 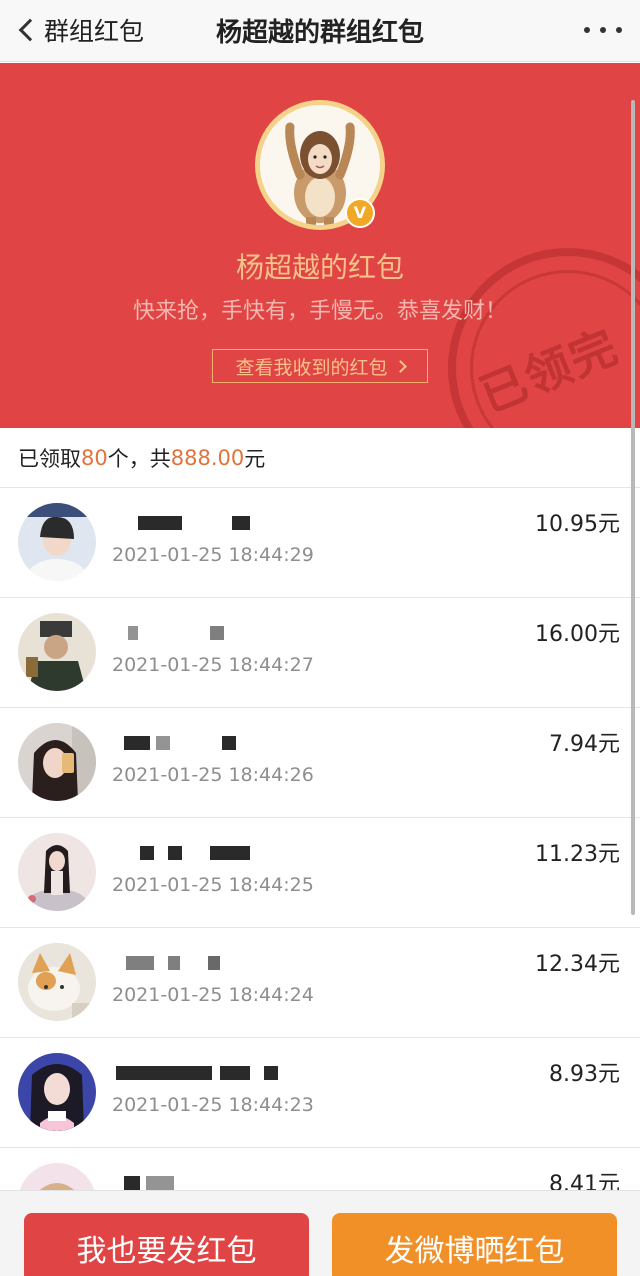 What do you see at coordinates (320, 653) in the screenshot?
I see `list-item: 2021-01-25 18:44:27 16.00元` at bounding box center [320, 653].